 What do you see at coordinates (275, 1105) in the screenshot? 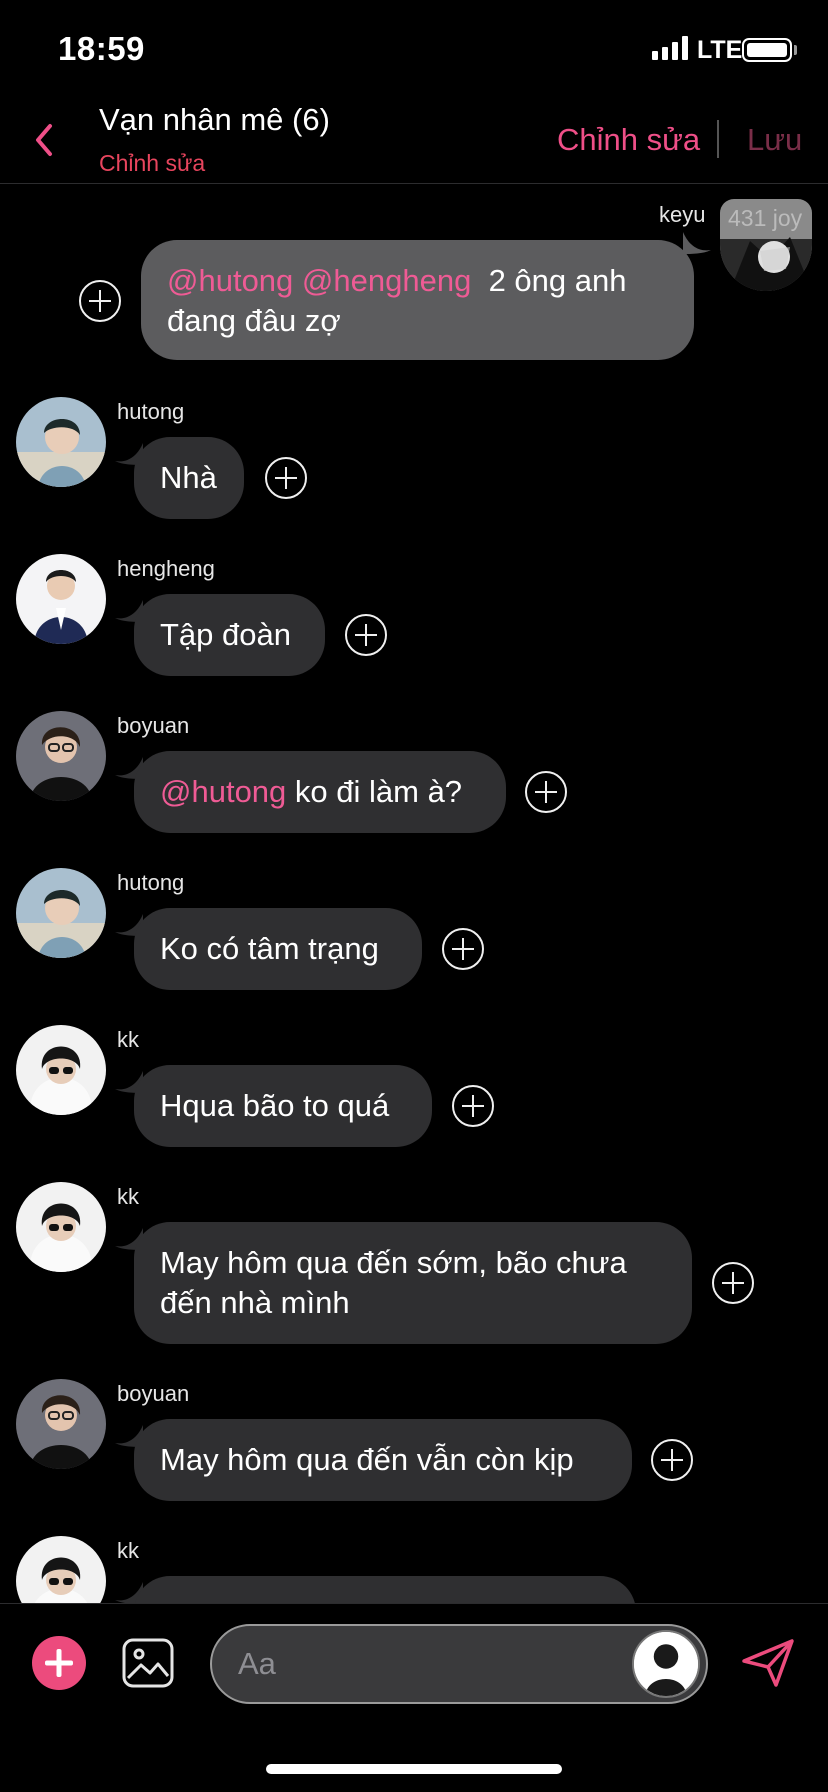
I see `message-text: Hqua bão to quá` at bounding box center [275, 1105].